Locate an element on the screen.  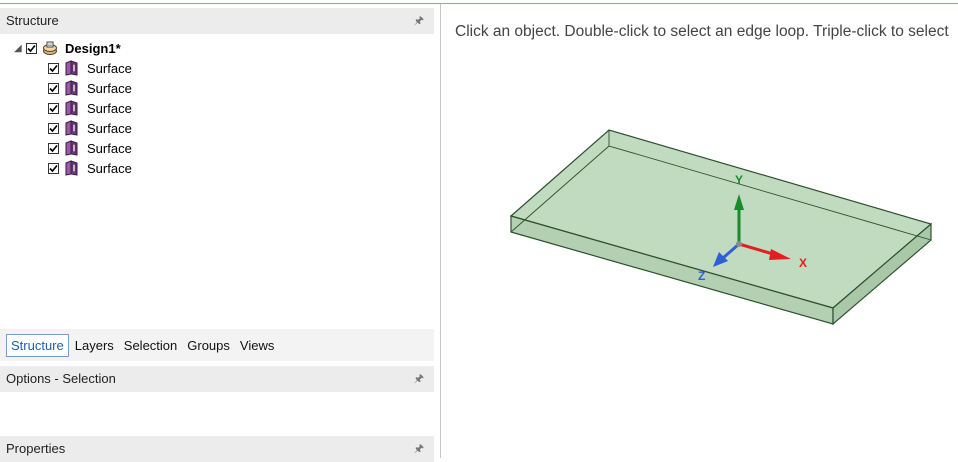
tab-views: Views is located at coordinates (257, 345).